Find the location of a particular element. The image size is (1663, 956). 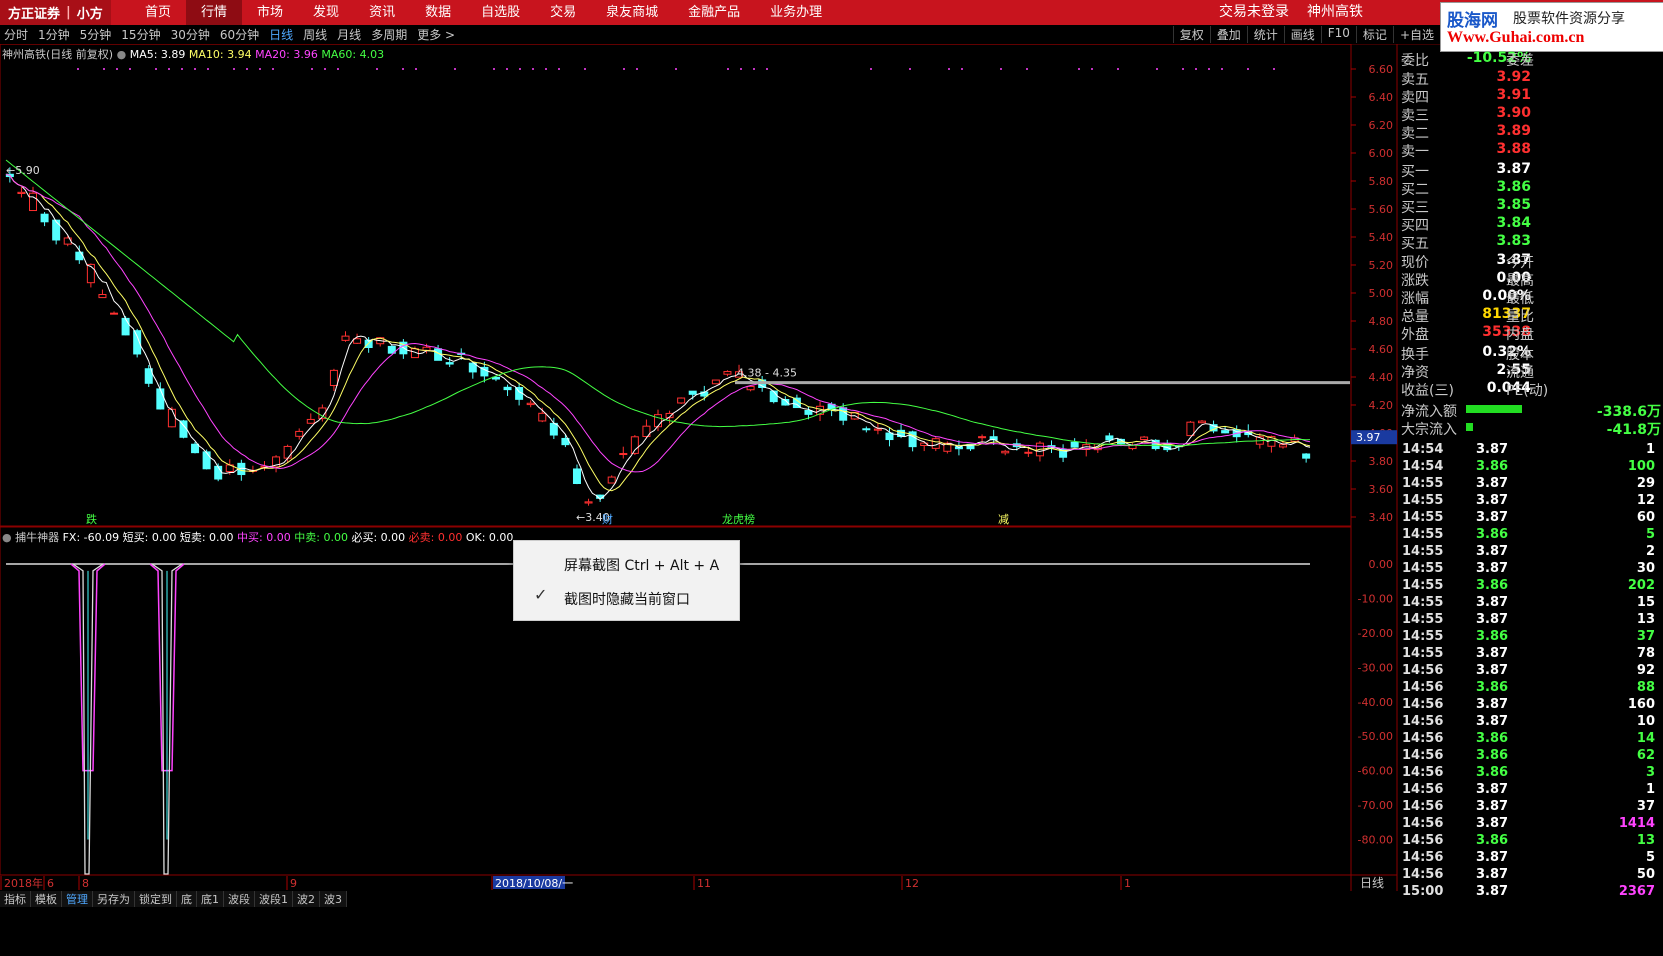

flow-label-1: 大宗流入 is located at coordinates (1429, 430).